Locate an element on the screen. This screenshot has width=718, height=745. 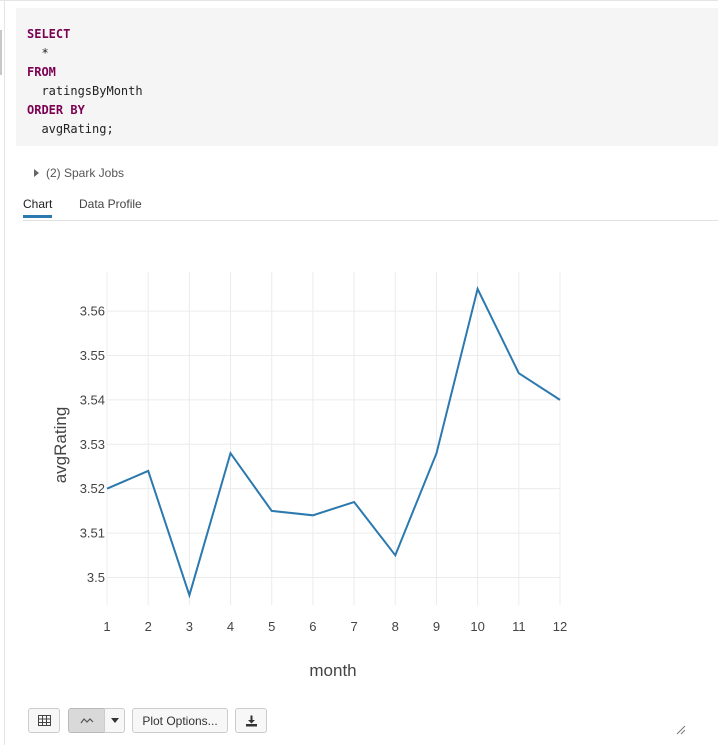
download-button is located at coordinates (251, 720).